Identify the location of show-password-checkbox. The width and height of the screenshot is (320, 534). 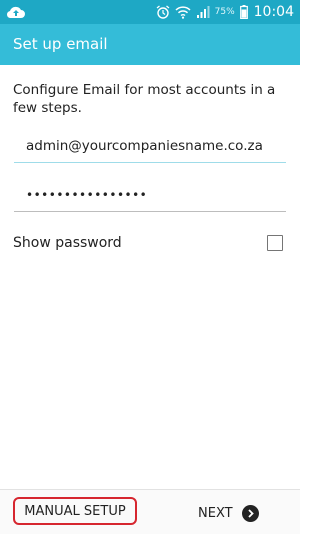
(275, 243).